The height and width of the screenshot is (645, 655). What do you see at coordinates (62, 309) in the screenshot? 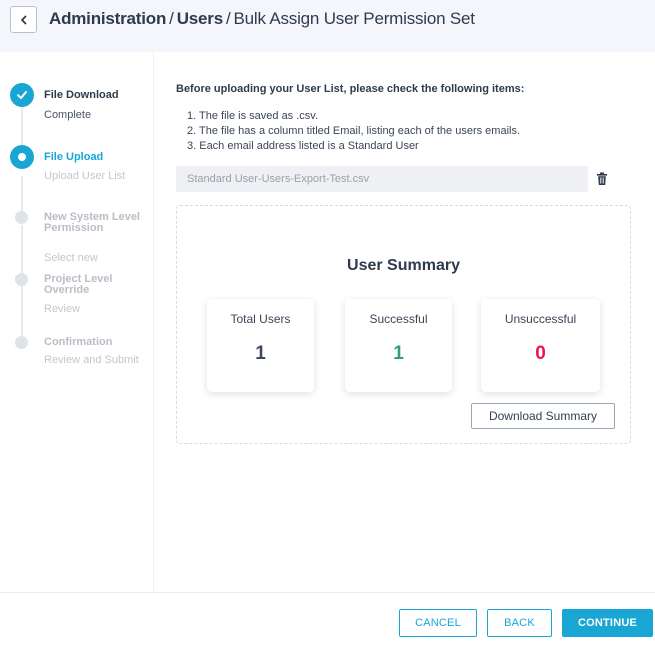
I see `step-subtitle: Review` at bounding box center [62, 309].